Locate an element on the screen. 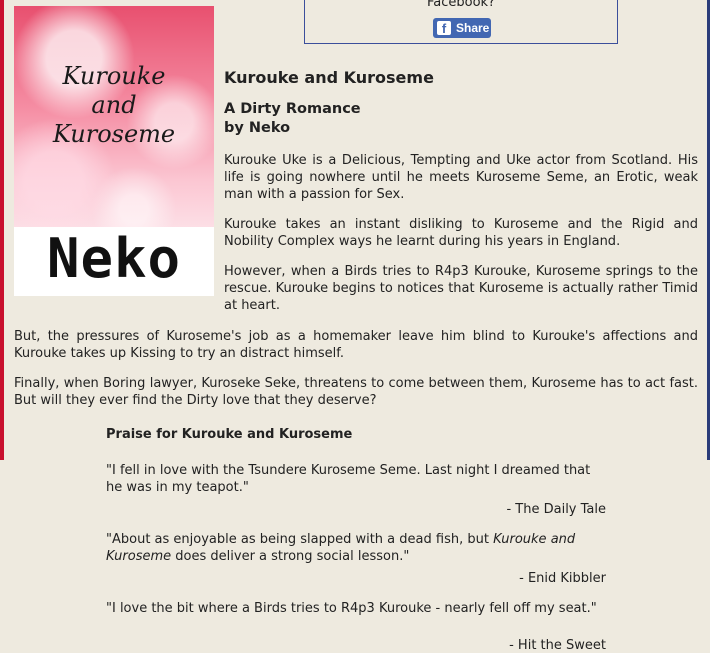 The height and width of the screenshot is (653, 710). share-box: Facebook? f Share is located at coordinates (461, 22).